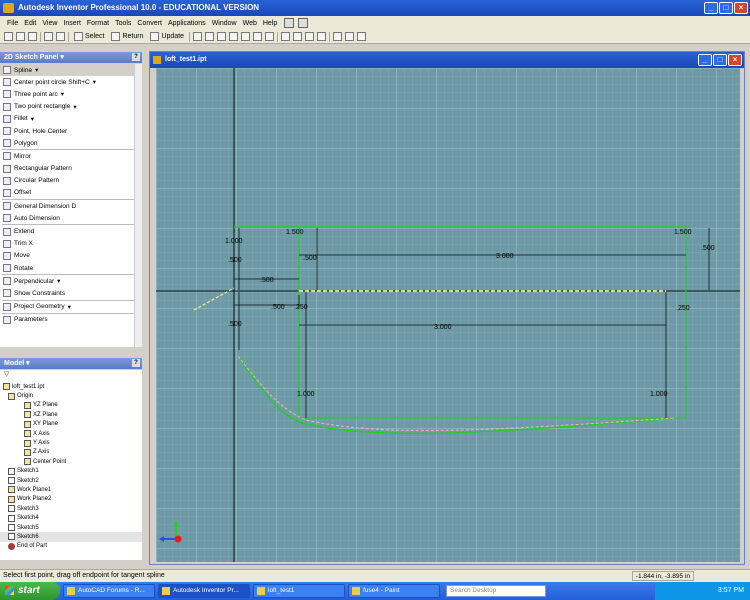 This screenshot has width=750, height=600. What do you see at coordinates (187, 23) in the screenshot?
I see `menu-applications: Applications` at bounding box center [187, 23].